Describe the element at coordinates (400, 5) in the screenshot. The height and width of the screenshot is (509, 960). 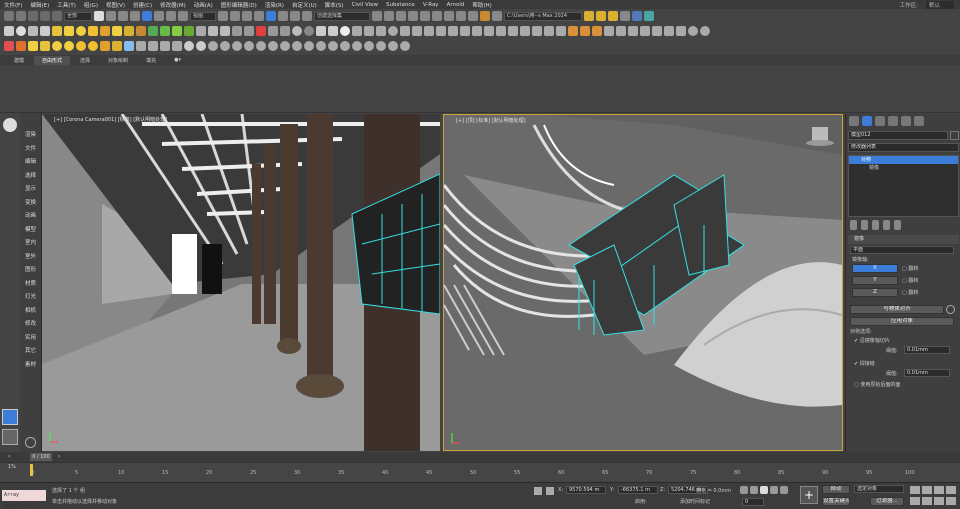
I see `menu-substance: Substance` at that location.